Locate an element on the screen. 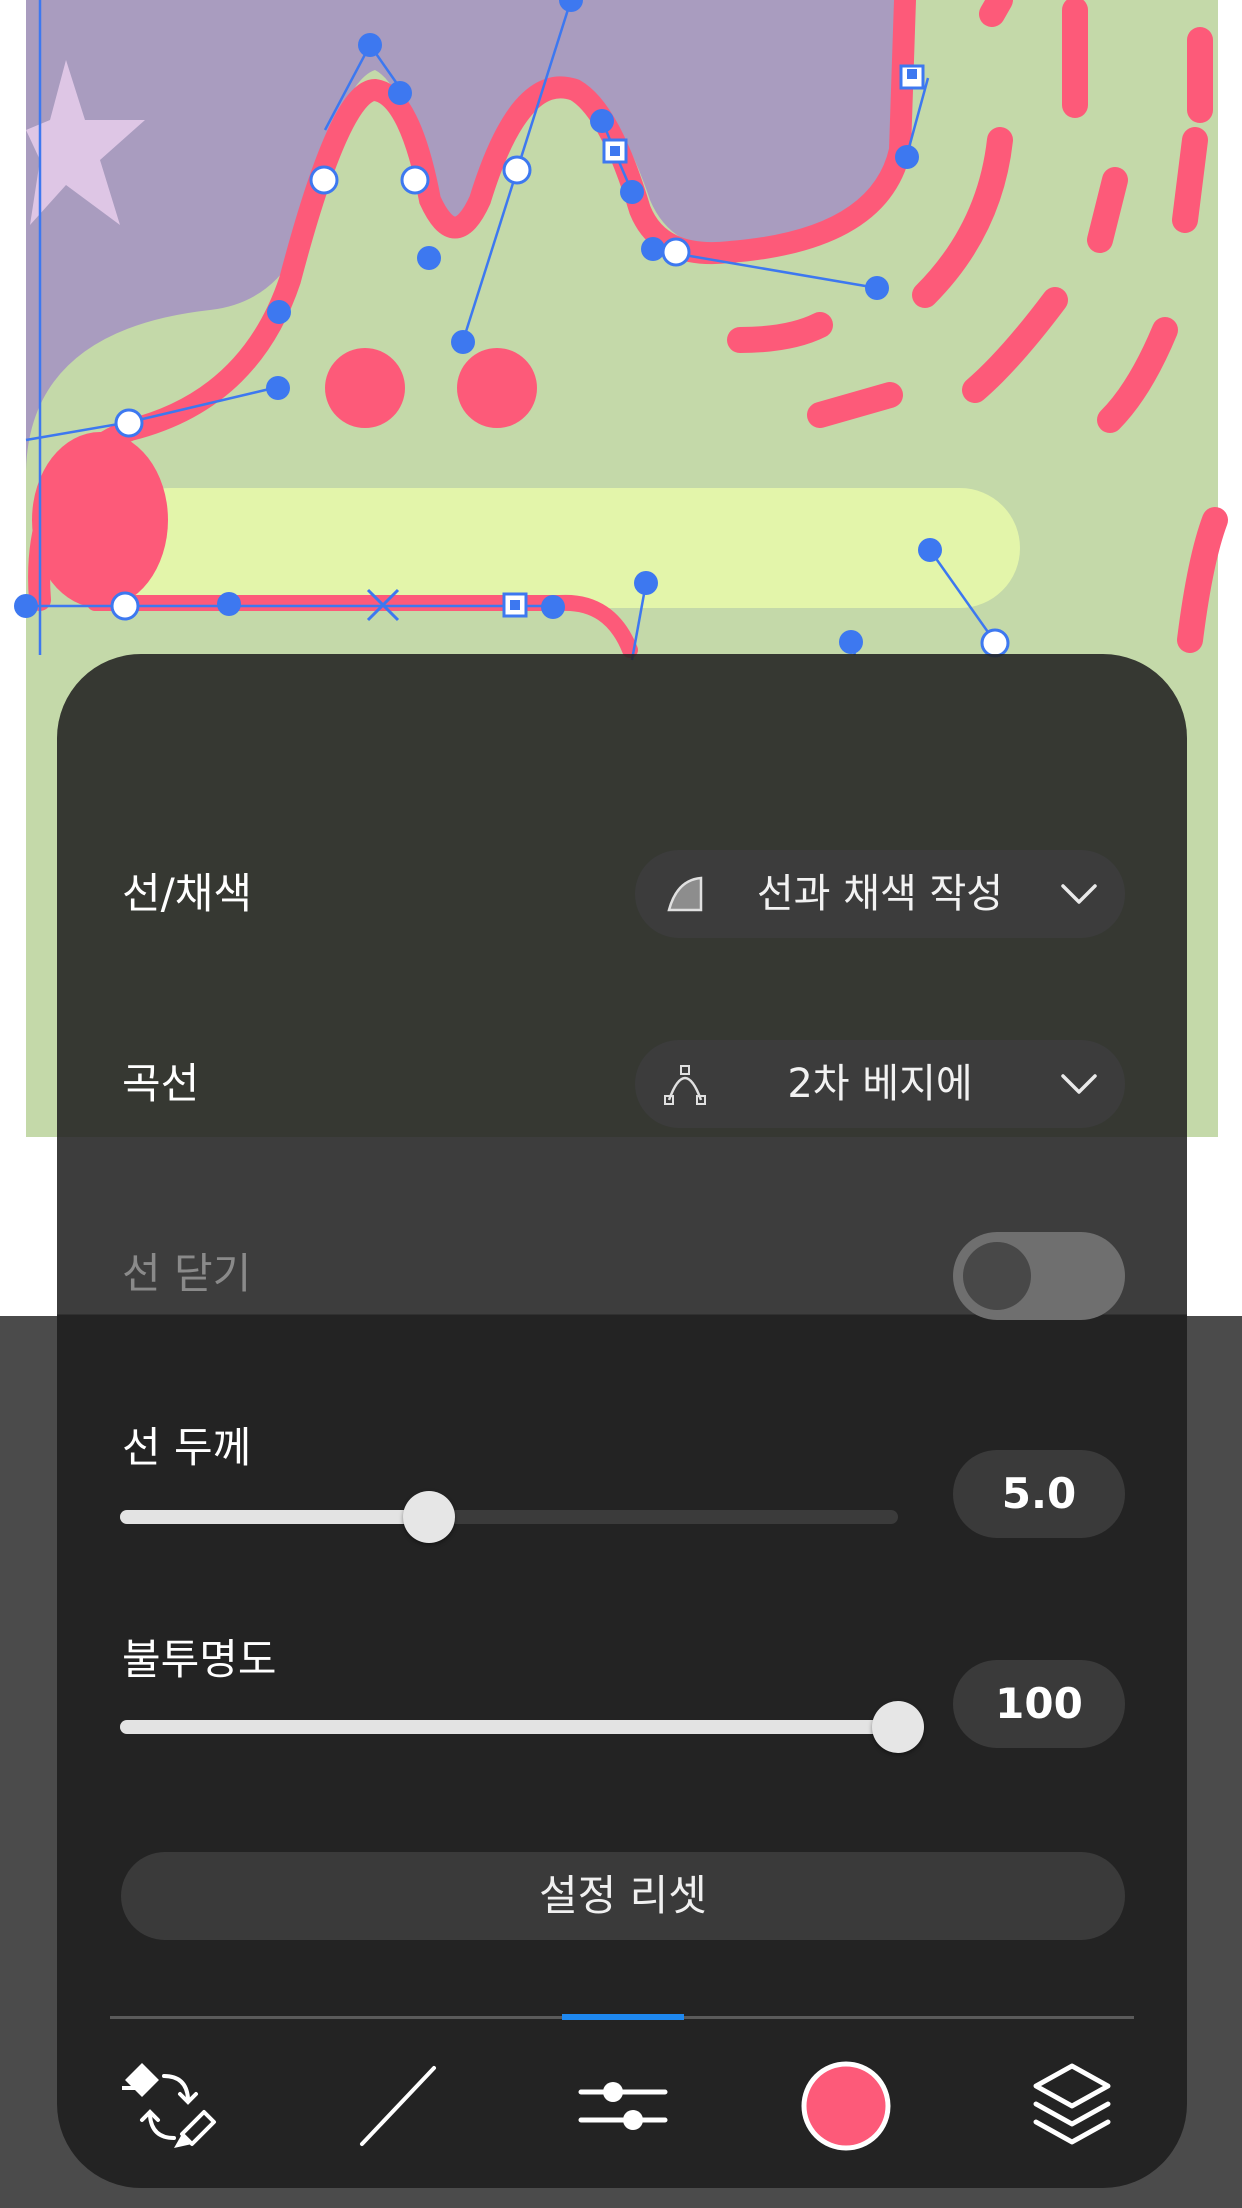  curve-label: 곡선 is located at coordinates (161, 1083).